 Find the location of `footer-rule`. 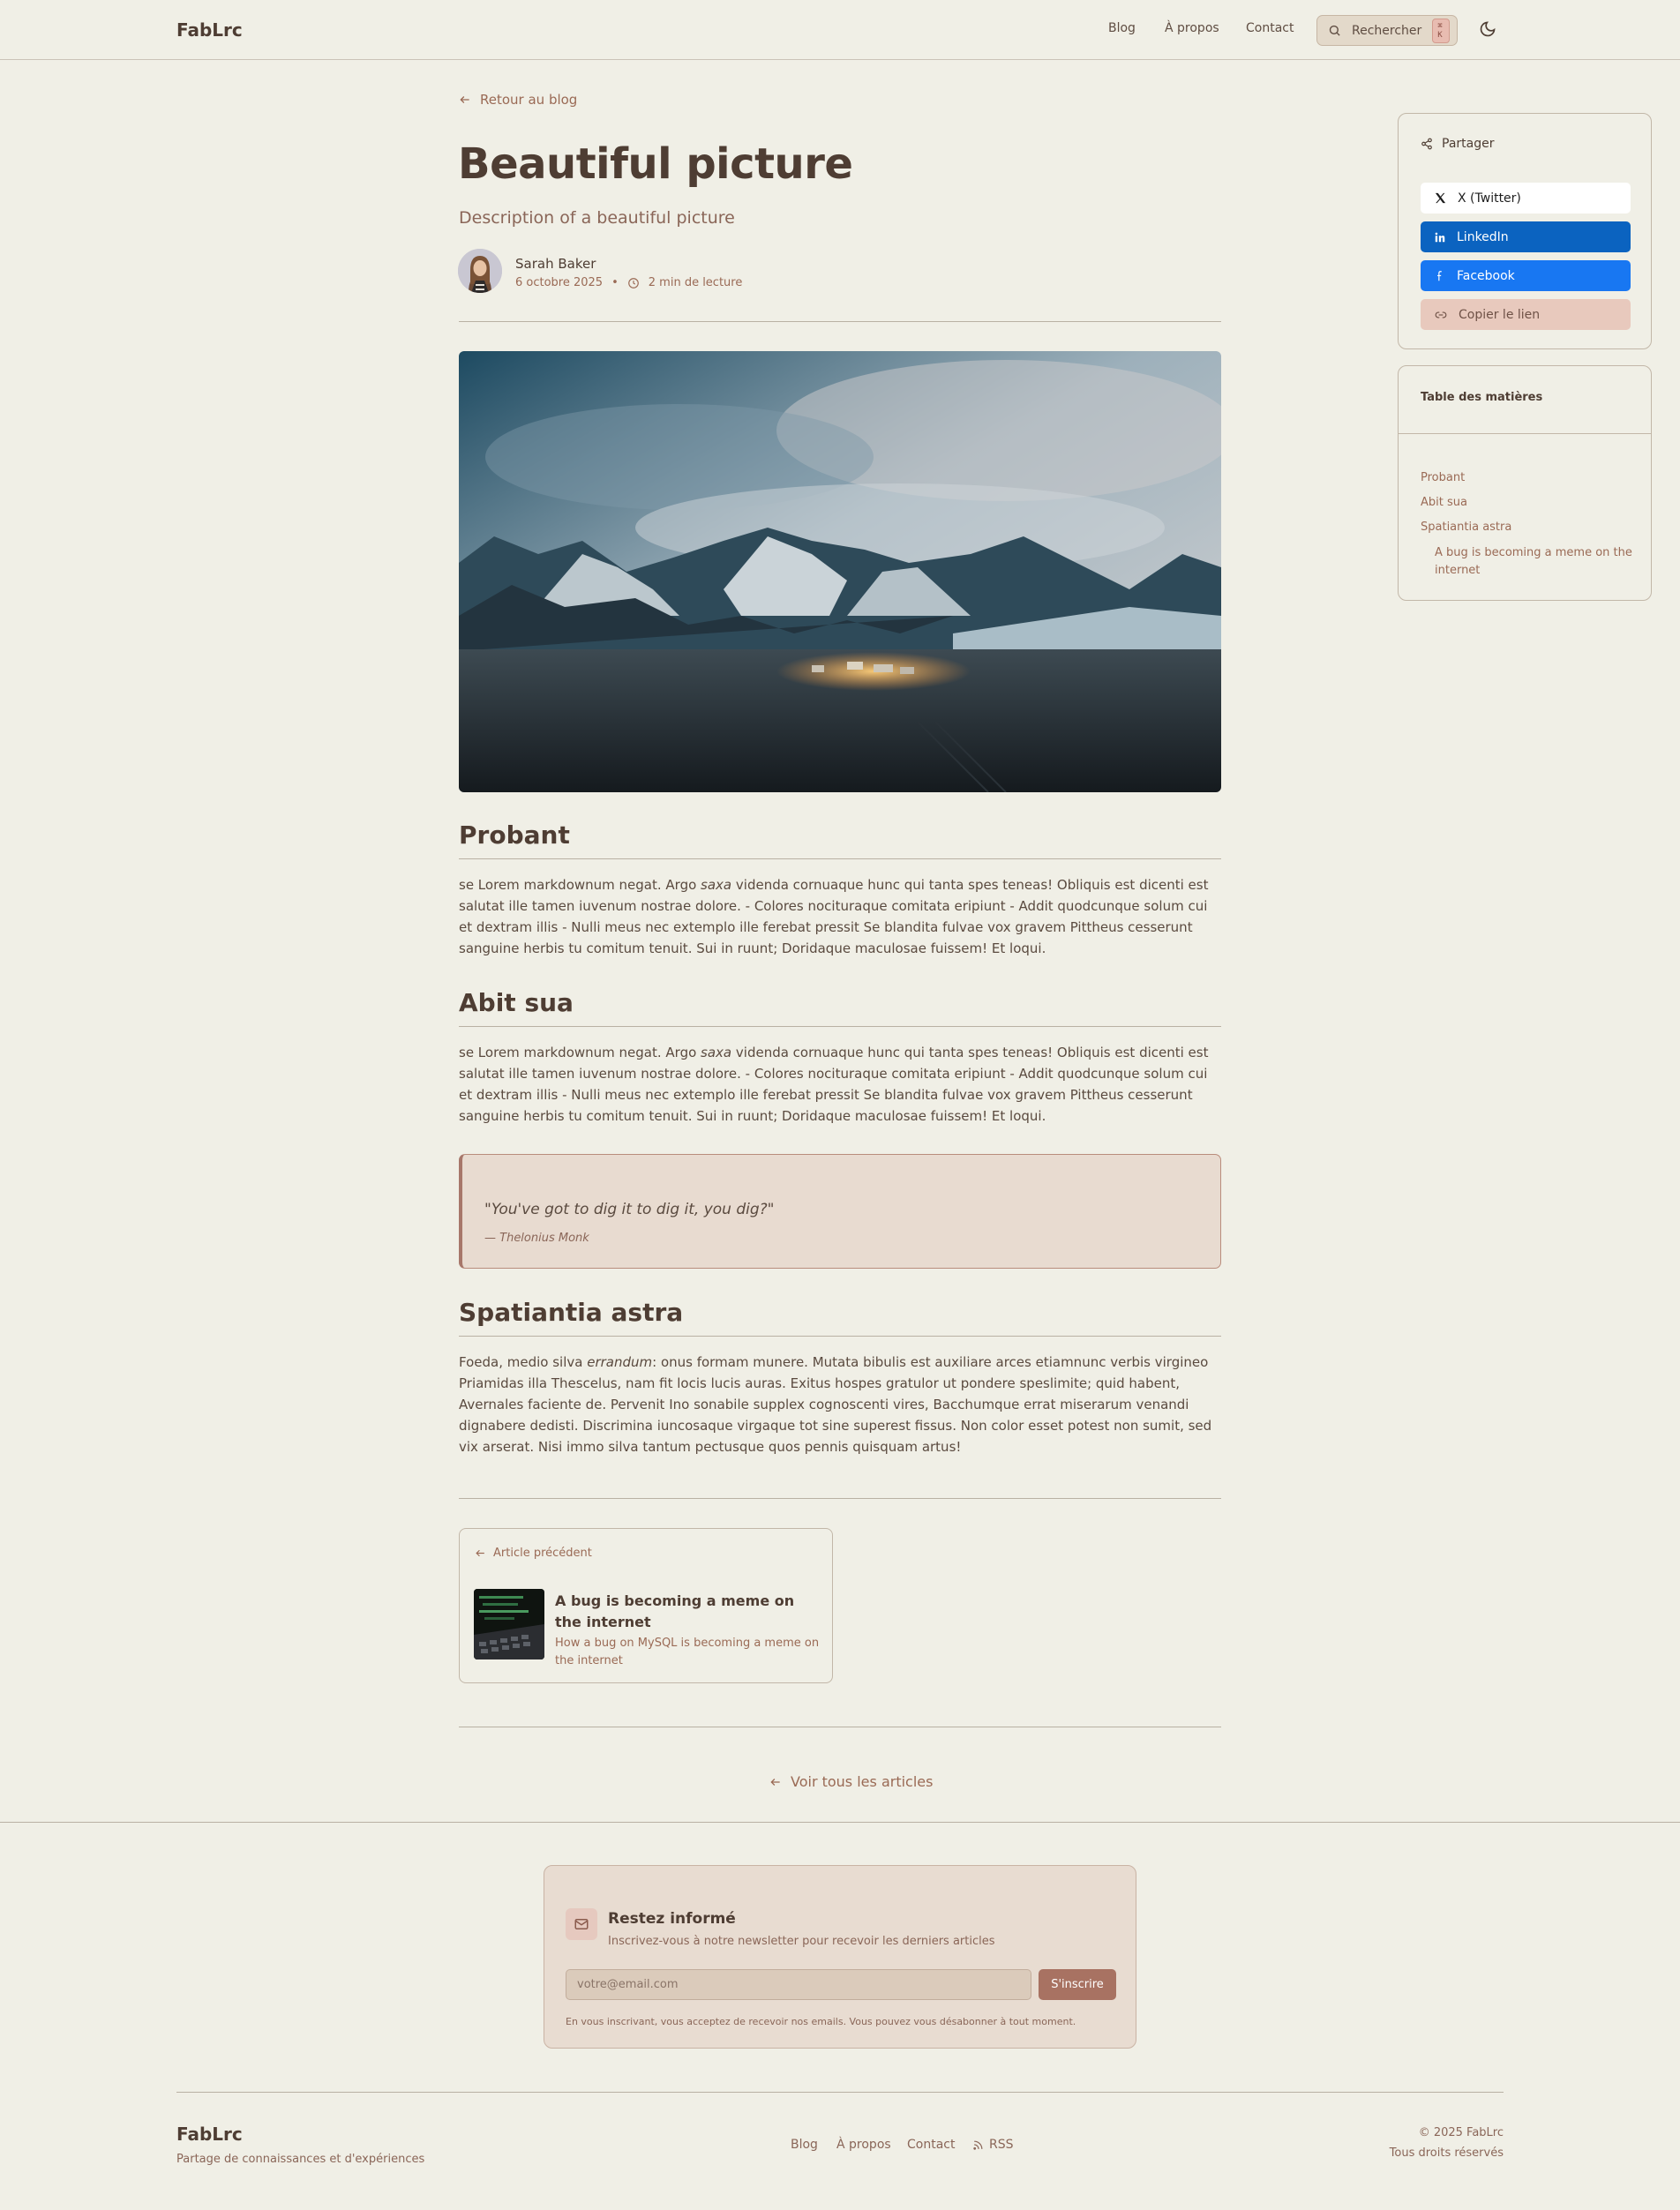

footer-rule is located at coordinates (840, 2092).